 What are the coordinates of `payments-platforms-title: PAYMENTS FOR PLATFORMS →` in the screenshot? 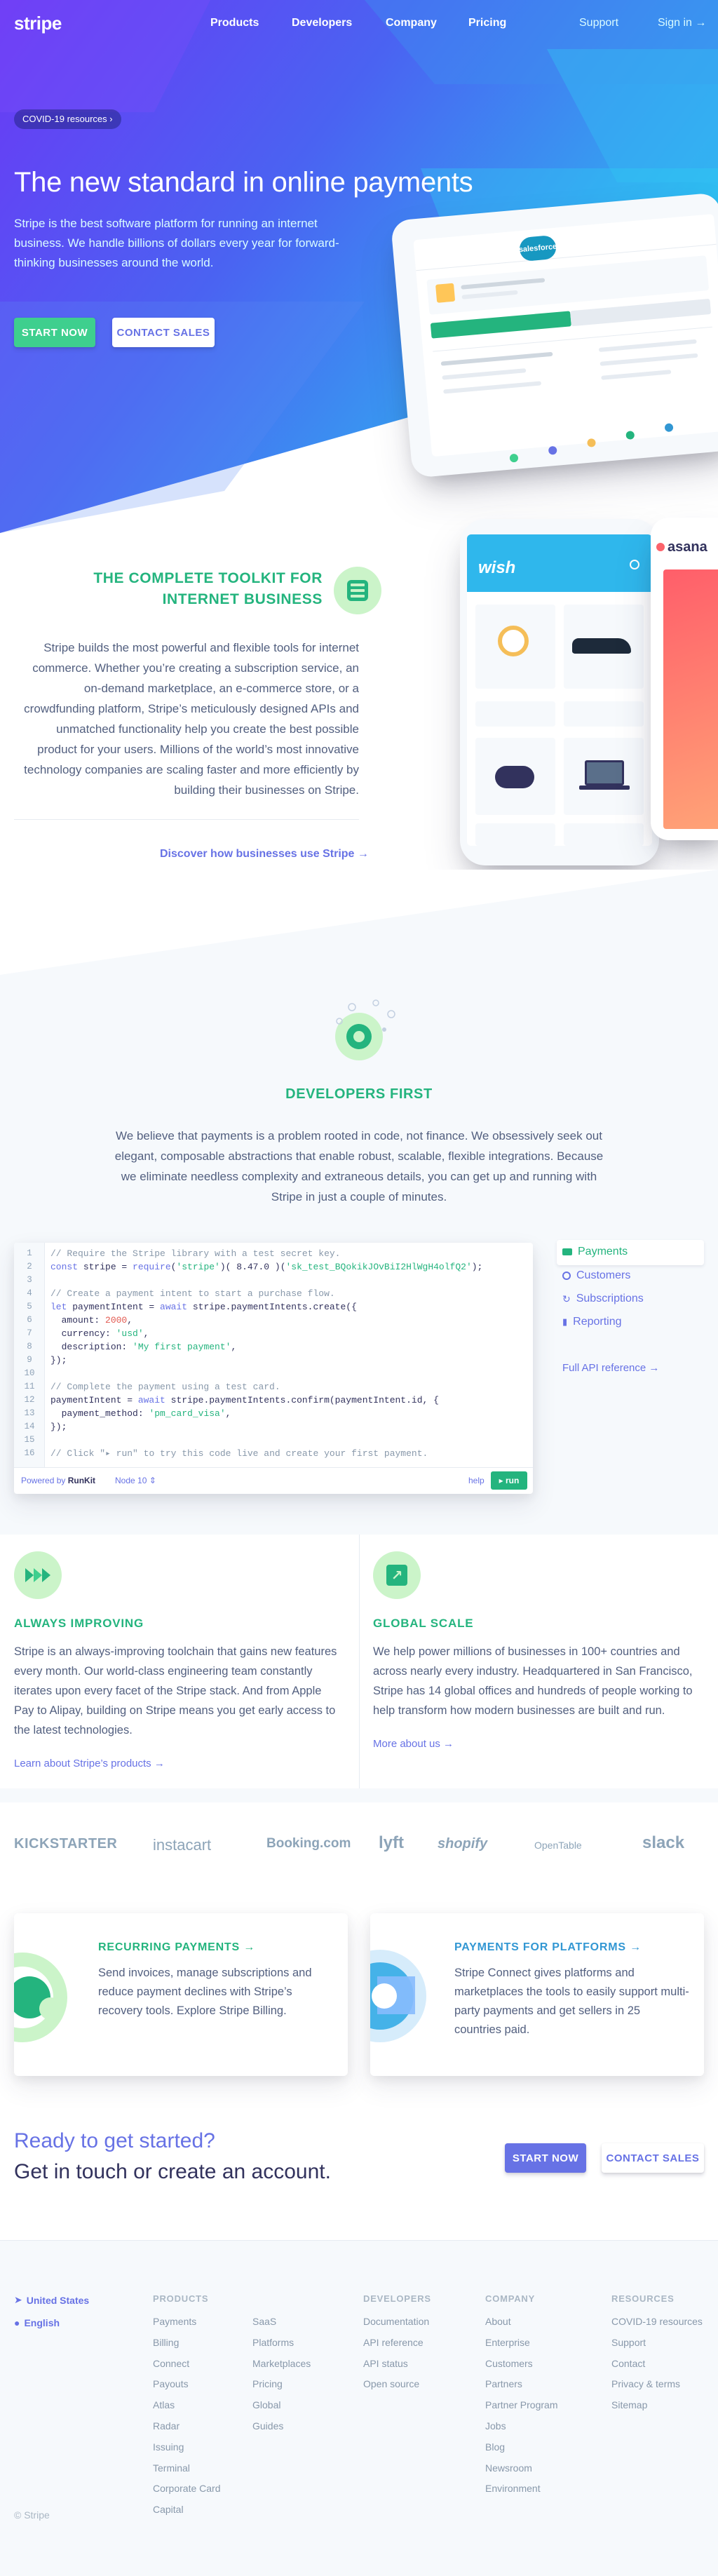 It's located at (548, 1947).